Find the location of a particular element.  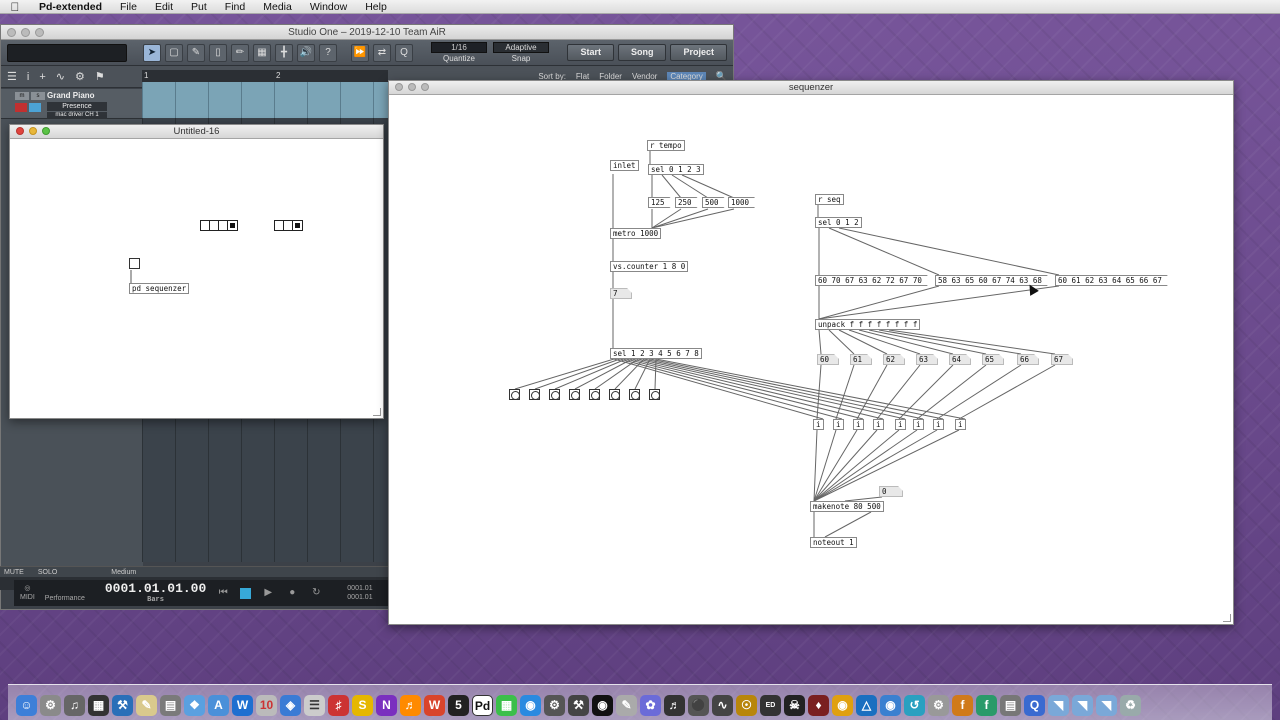

menu-edit: Edit is located at coordinates (164, 7).